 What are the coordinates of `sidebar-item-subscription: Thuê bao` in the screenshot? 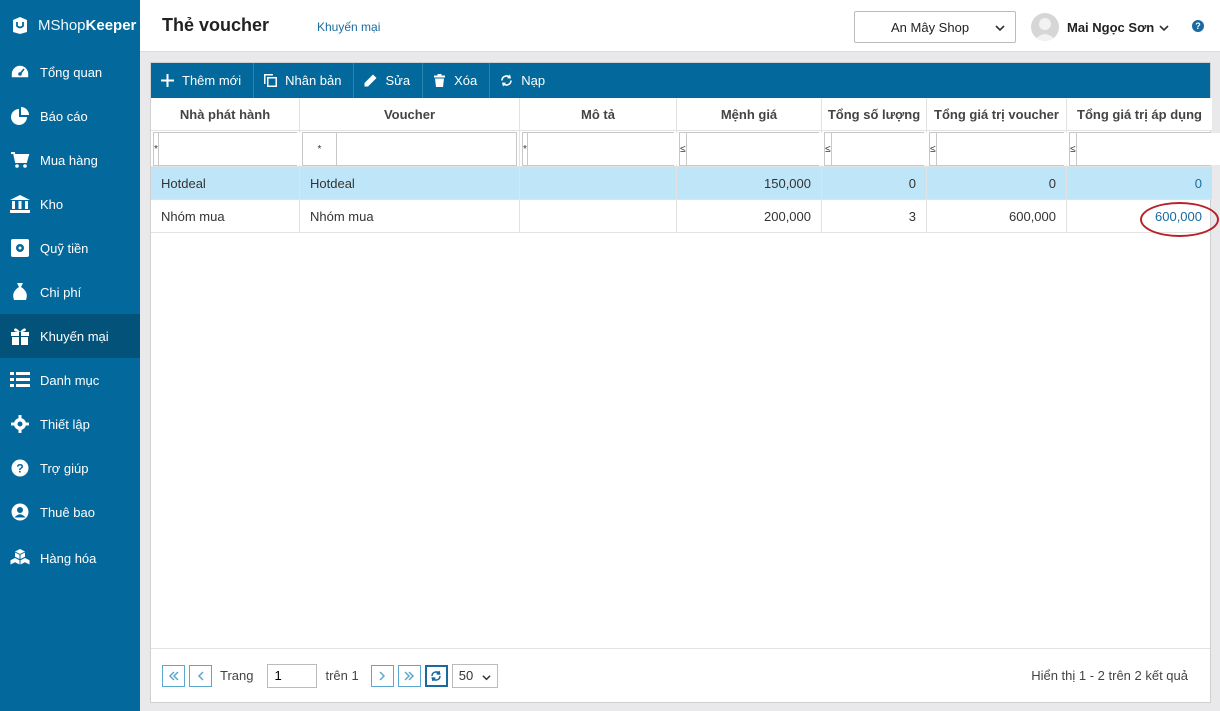 It's located at (70, 512).